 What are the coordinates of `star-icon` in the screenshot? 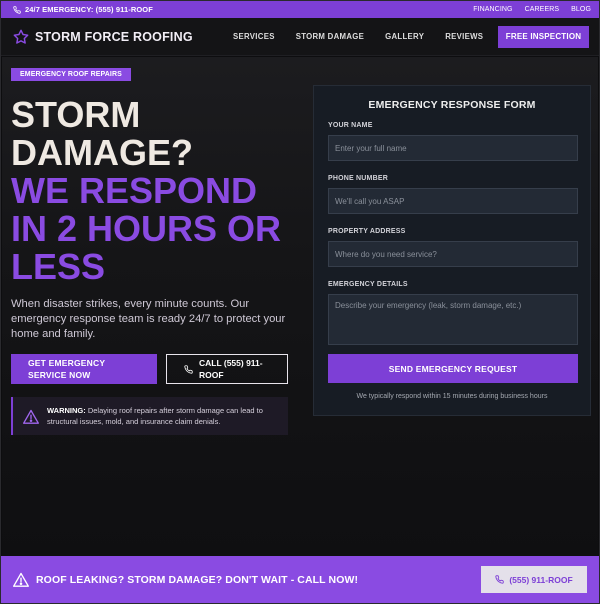 It's located at (21, 37).